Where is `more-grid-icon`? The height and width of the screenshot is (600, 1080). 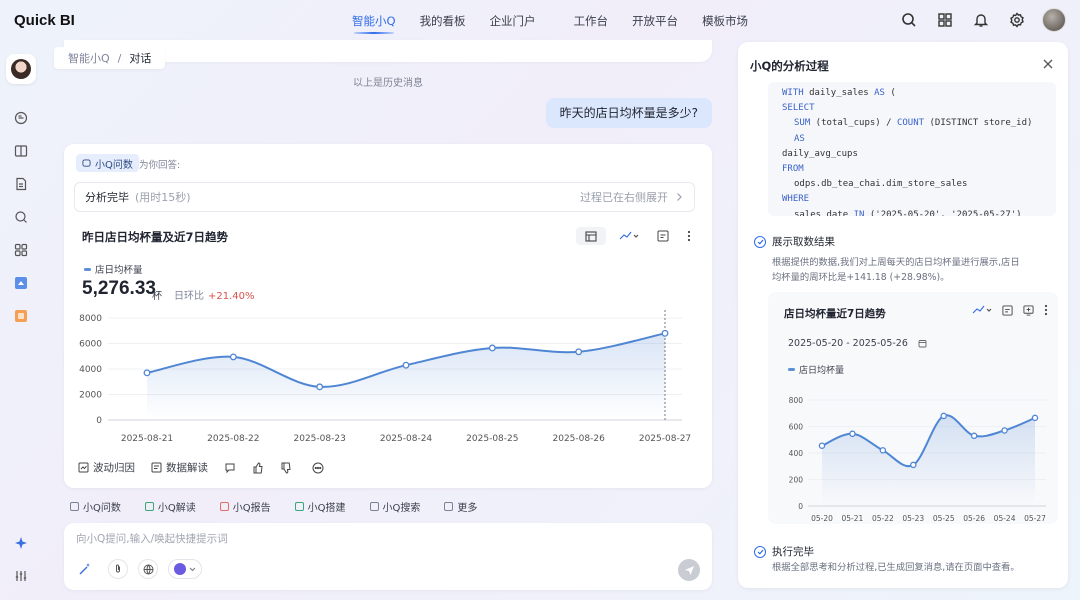
more-grid-icon is located at coordinates (449, 506).